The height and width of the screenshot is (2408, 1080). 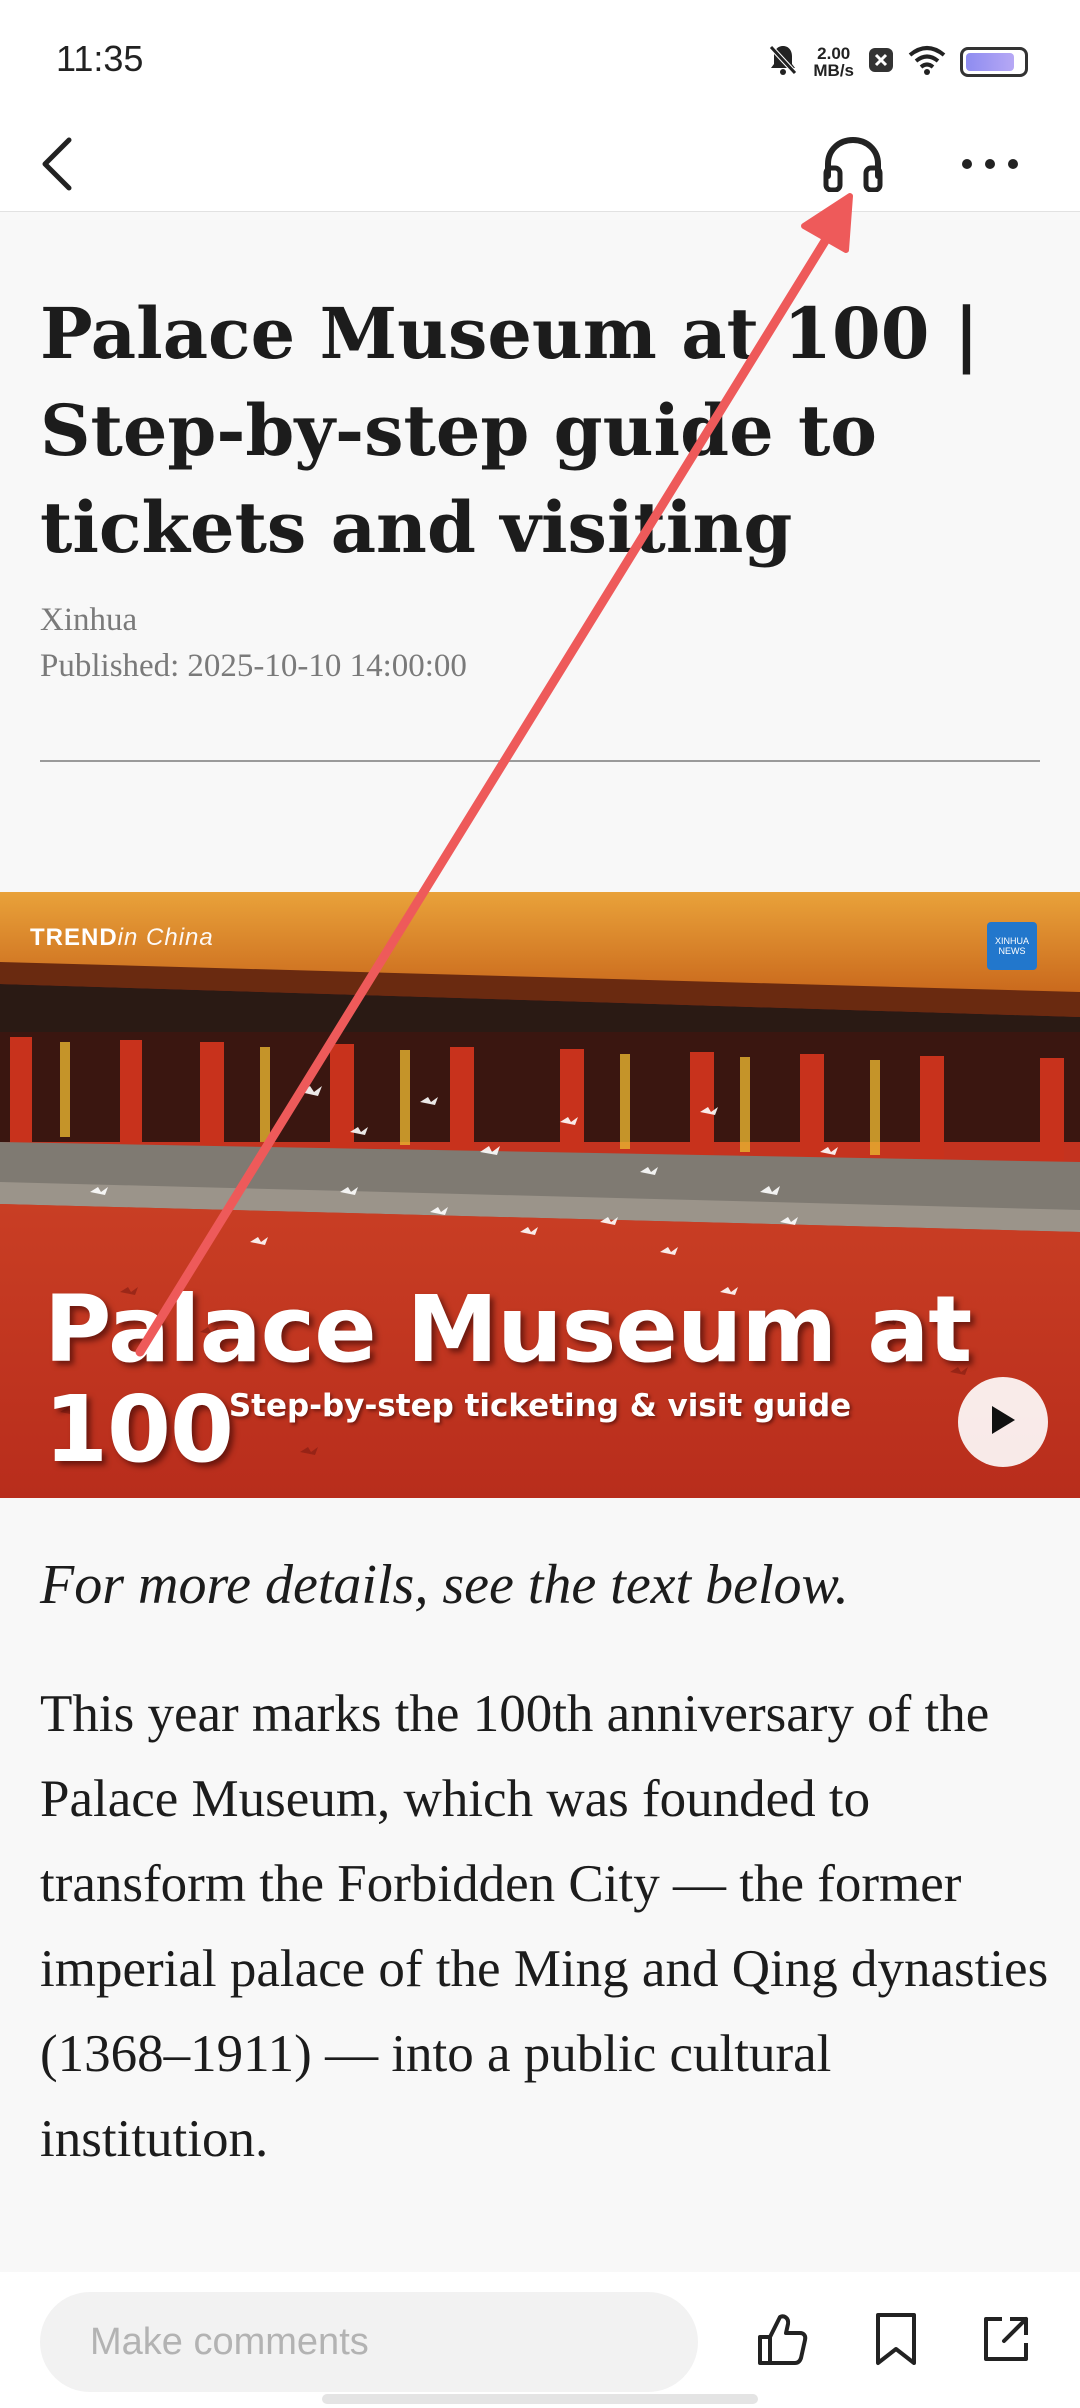 I want to click on bell-muted-icon, so click(x=783, y=62).